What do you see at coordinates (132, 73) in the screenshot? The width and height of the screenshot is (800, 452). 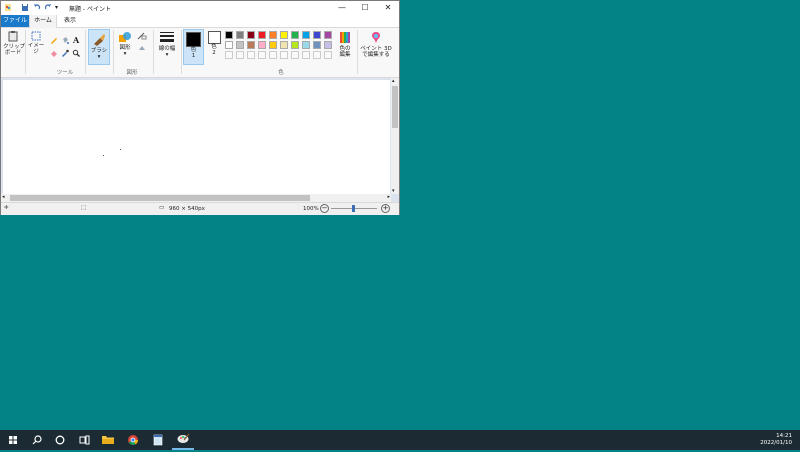 I see `shapes-group-label: 図形` at bounding box center [132, 73].